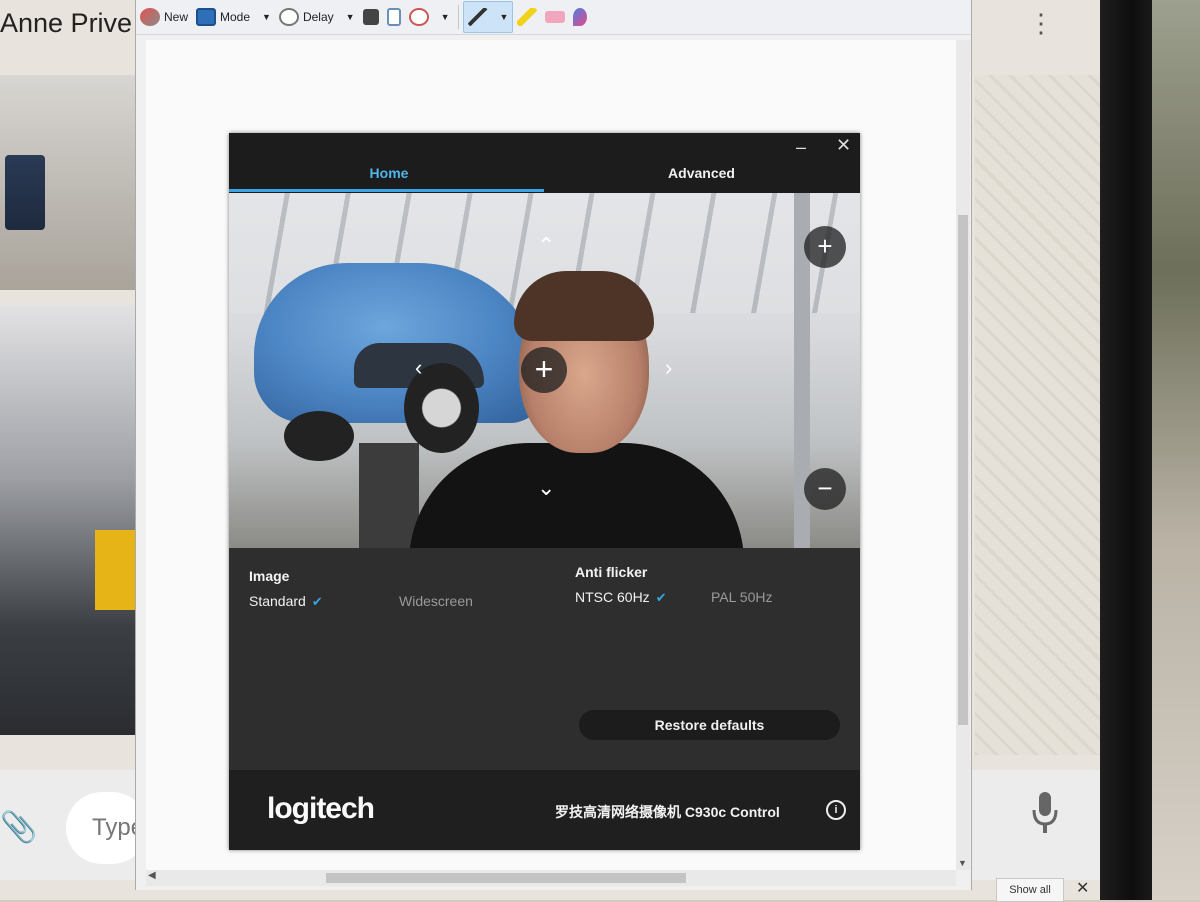 This screenshot has width=1200, height=902. What do you see at coordinates (152, 875) in the screenshot?
I see `scroll-left-icon: ◀` at bounding box center [152, 875].